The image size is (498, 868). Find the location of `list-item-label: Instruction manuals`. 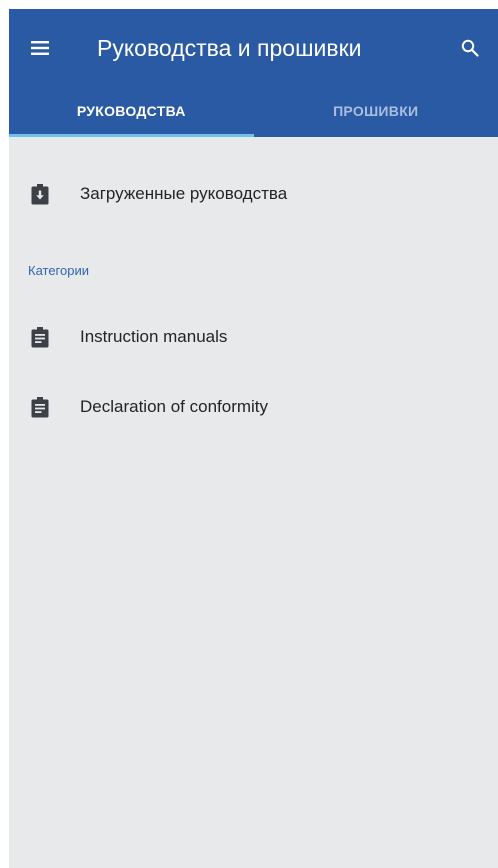

list-item-label: Instruction manuals is located at coordinates (154, 336).